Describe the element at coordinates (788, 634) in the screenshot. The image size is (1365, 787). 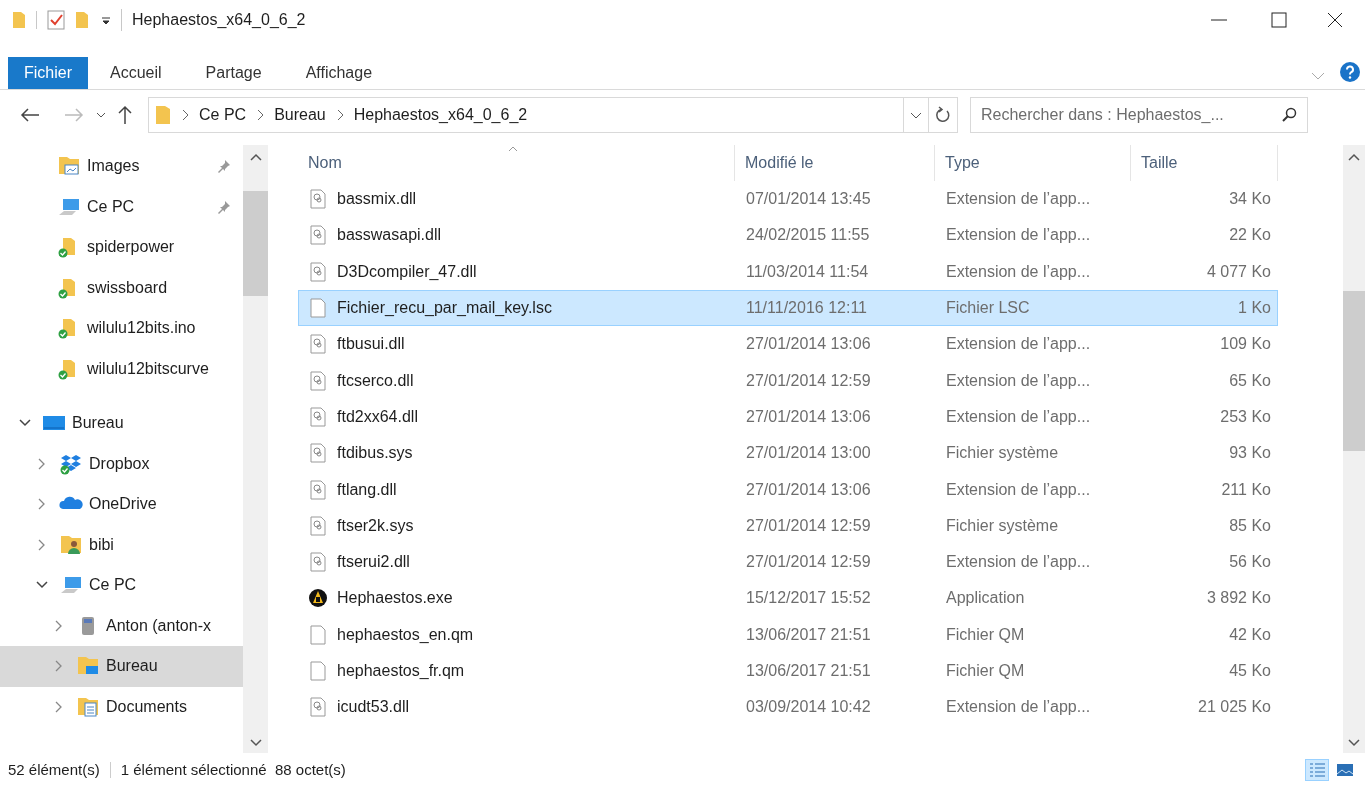
I see `file-row: hephaestos_en.qm 13/06/2017 21:51 Fichier QM 42 Ko` at that location.